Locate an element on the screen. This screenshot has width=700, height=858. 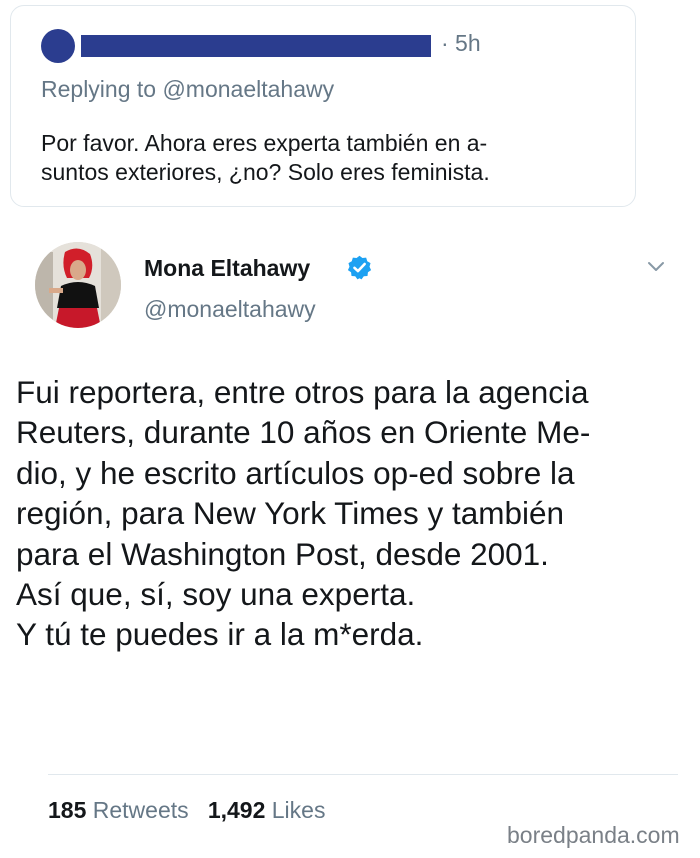
retweets-label: Retweets is located at coordinates (140, 810).